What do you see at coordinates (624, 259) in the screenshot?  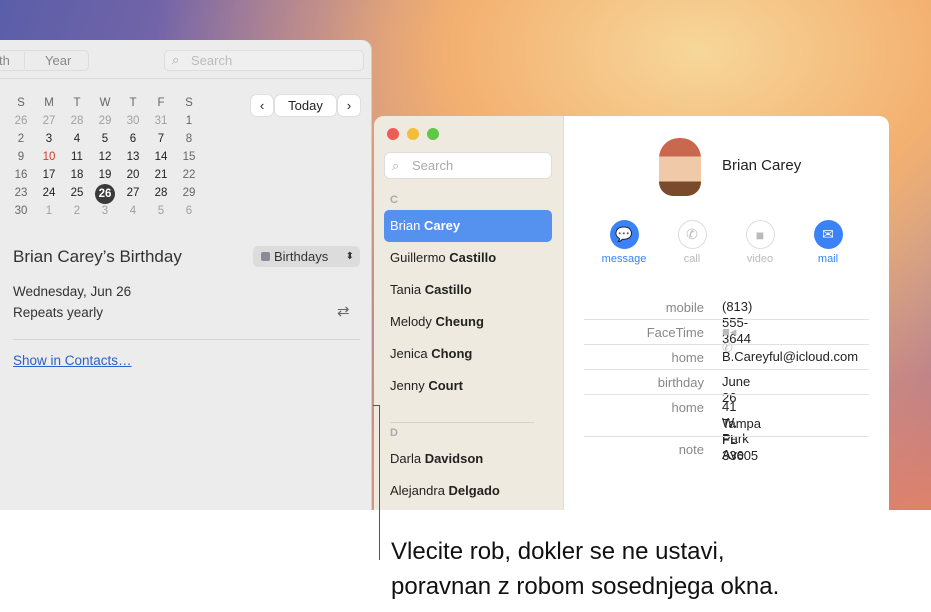 I see `action-label: message` at bounding box center [624, 259].